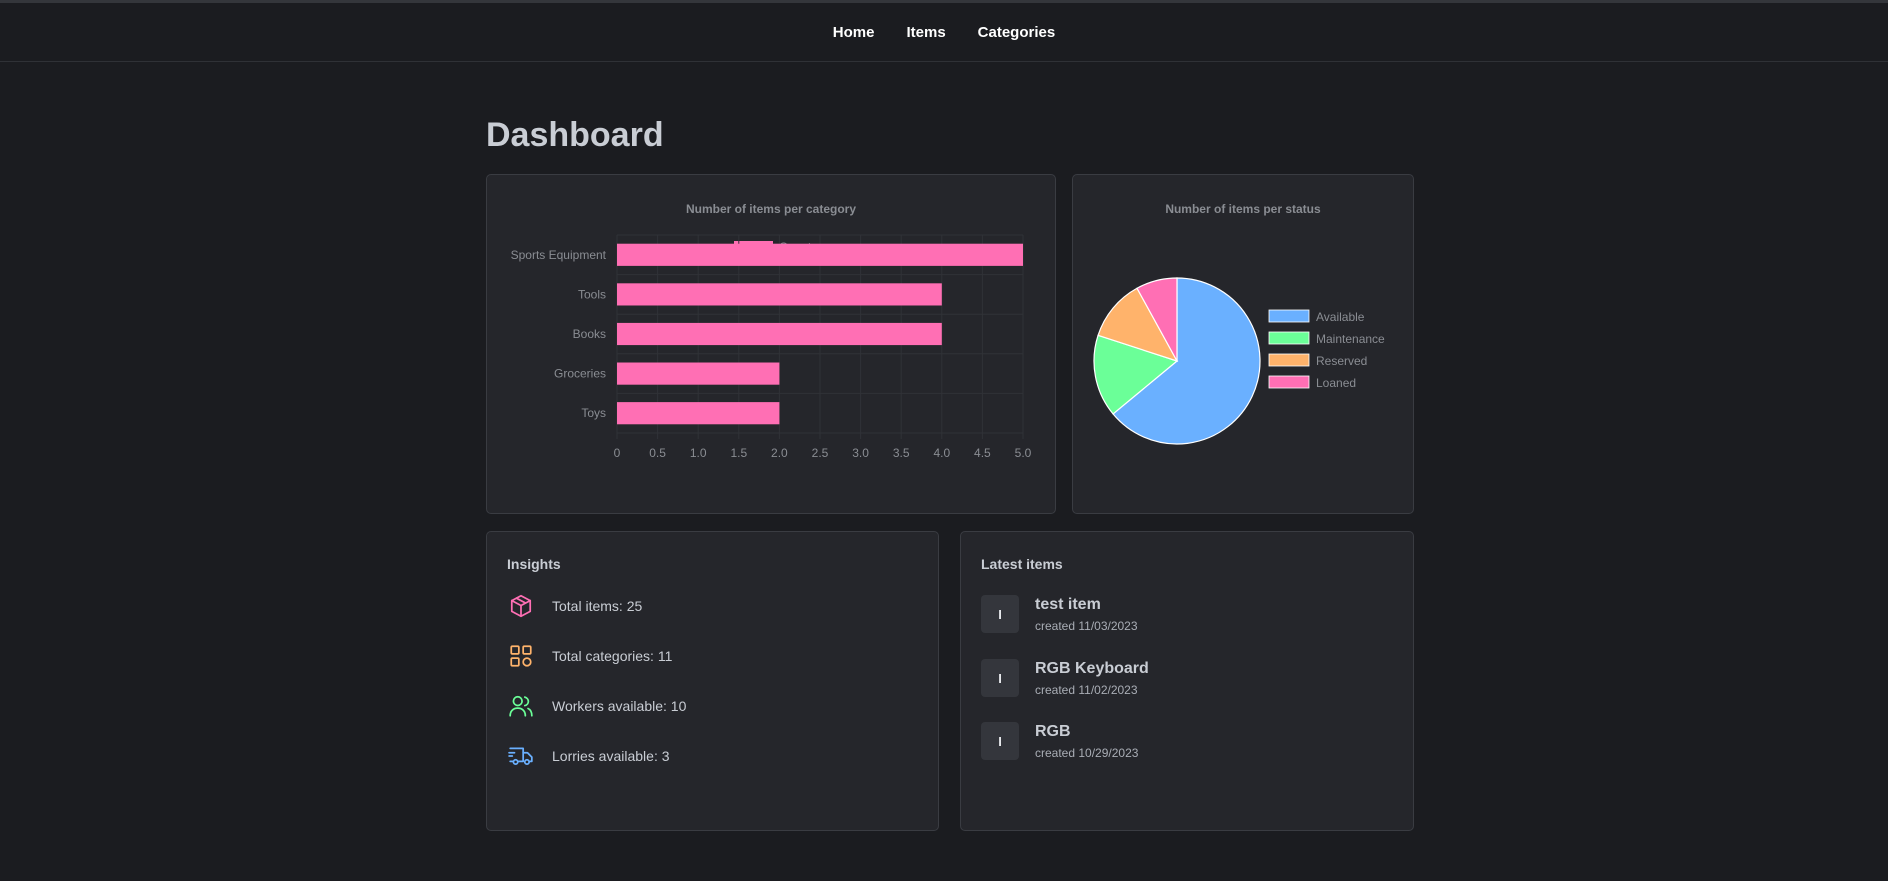 The height and width of the screenshot is (881, 1888). What do you see at coordinates (925, 32) in the screenshot?
I see `nav-items-link: Items` at bounding box center [925, 32].